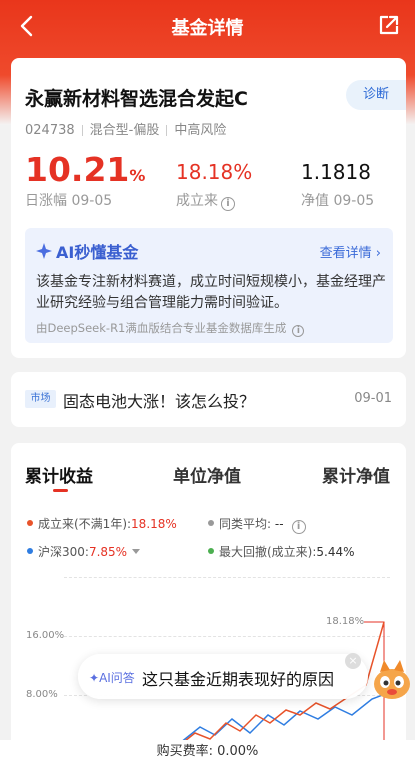 This screenshot has height=763, width=415. I want to click on series-line-index, so click(285, 718).